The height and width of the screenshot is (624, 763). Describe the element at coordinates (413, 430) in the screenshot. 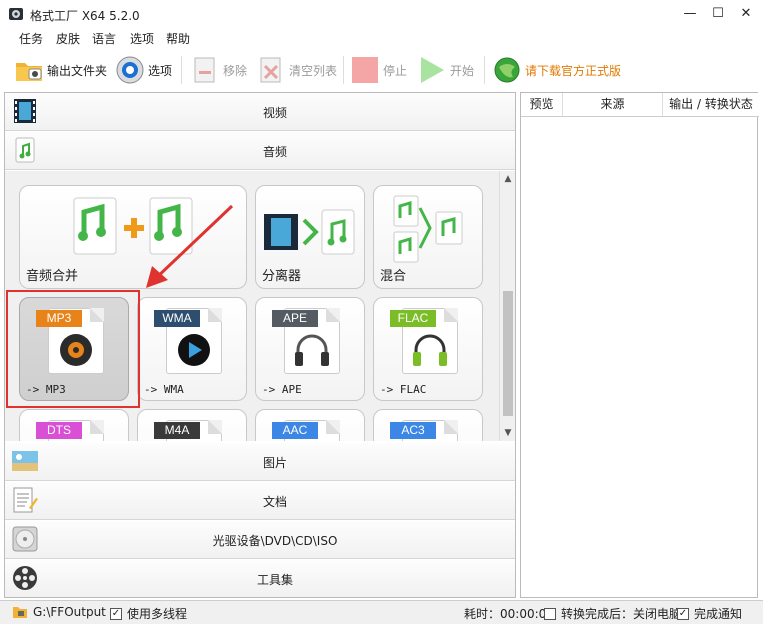

I see `ac3-badge: AC3` at that location.